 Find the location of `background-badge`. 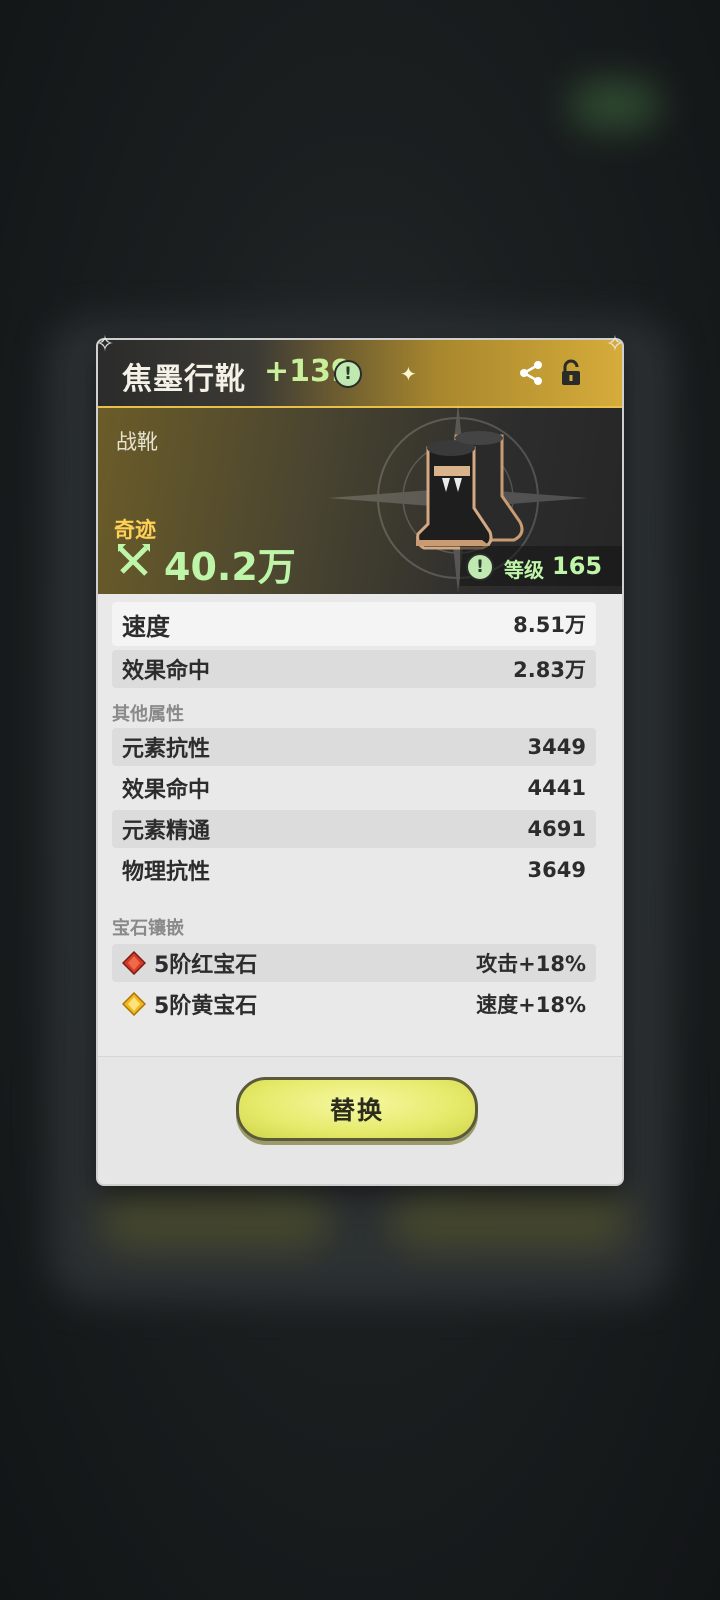

background-badge is located at coordinates (615, 105).